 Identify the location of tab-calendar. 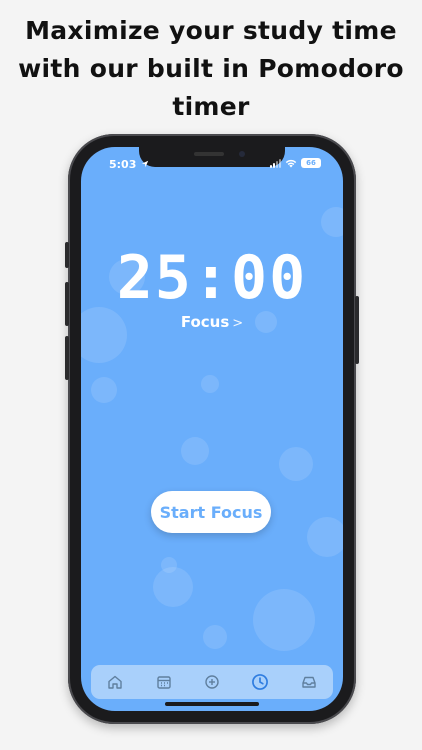
(164, 682).